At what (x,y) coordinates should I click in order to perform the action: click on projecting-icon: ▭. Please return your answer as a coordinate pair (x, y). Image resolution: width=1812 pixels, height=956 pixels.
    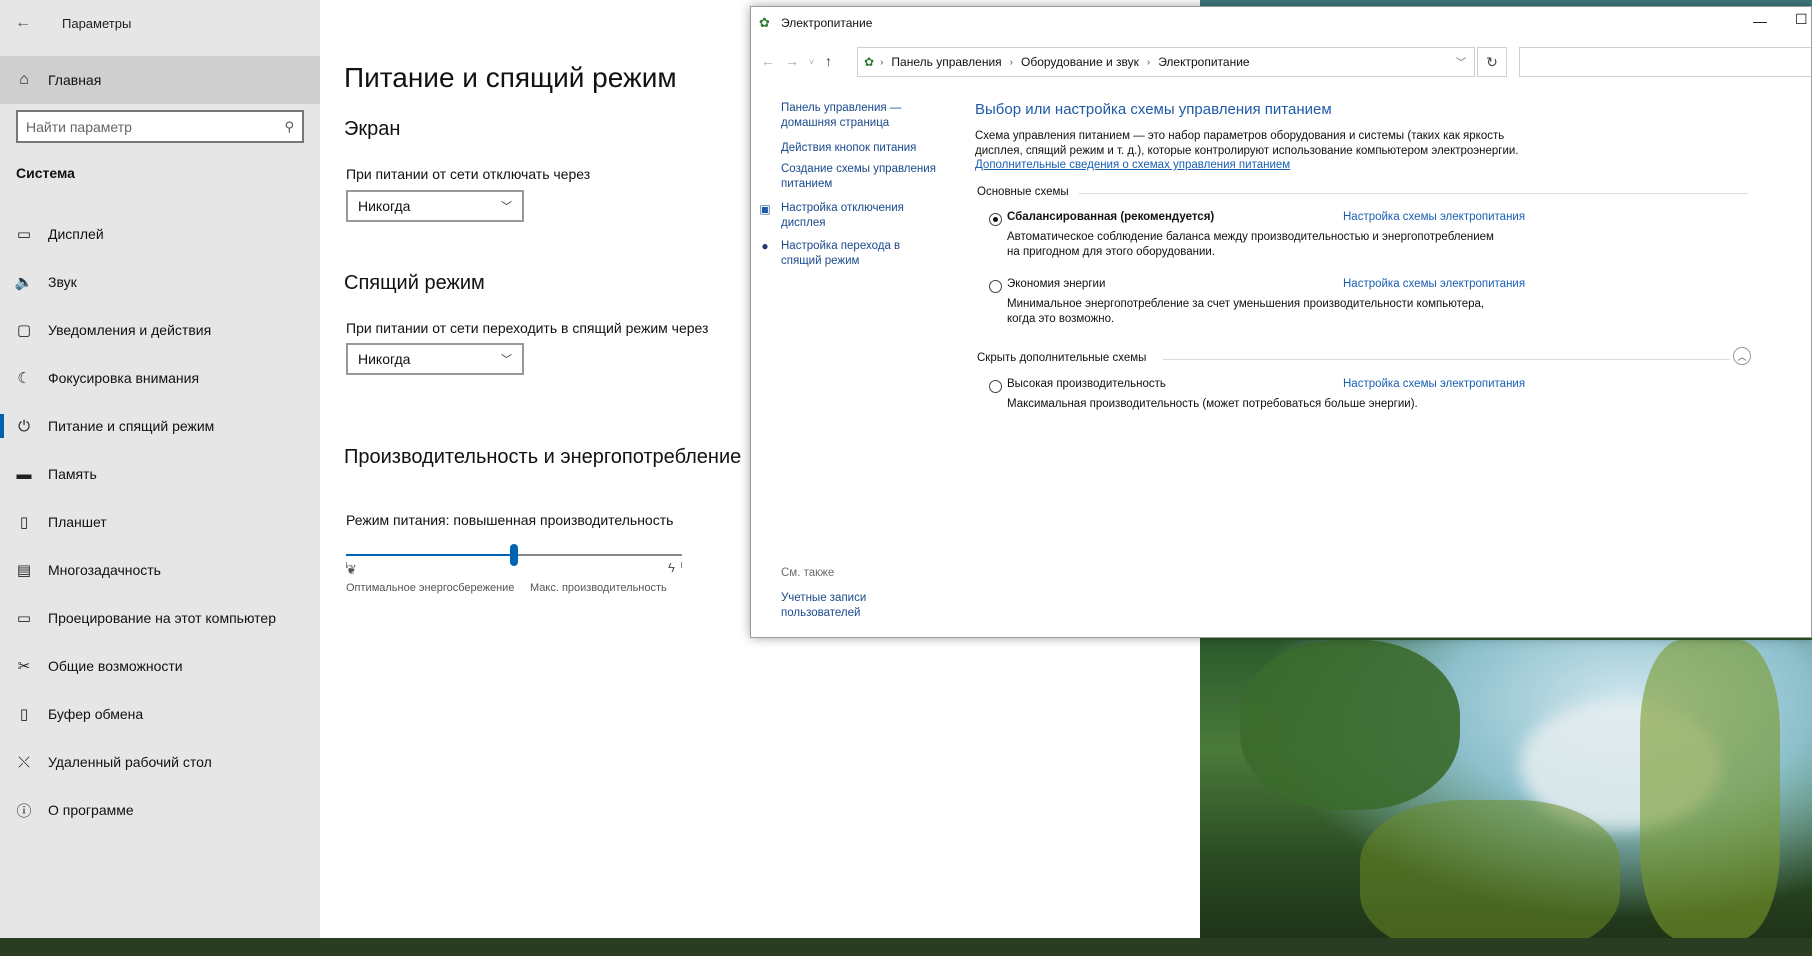
    Looking at the image, I should click on (24, 618).